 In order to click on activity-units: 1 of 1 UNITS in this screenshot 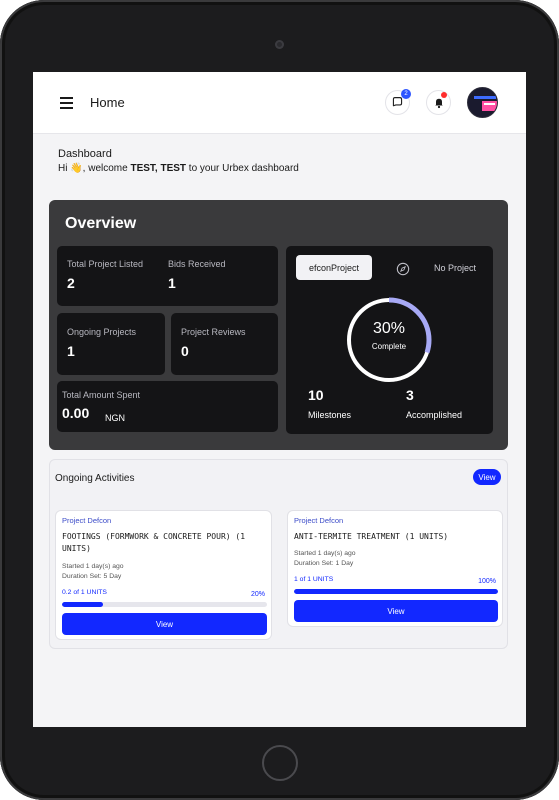, I will do `click(314, 579)`.